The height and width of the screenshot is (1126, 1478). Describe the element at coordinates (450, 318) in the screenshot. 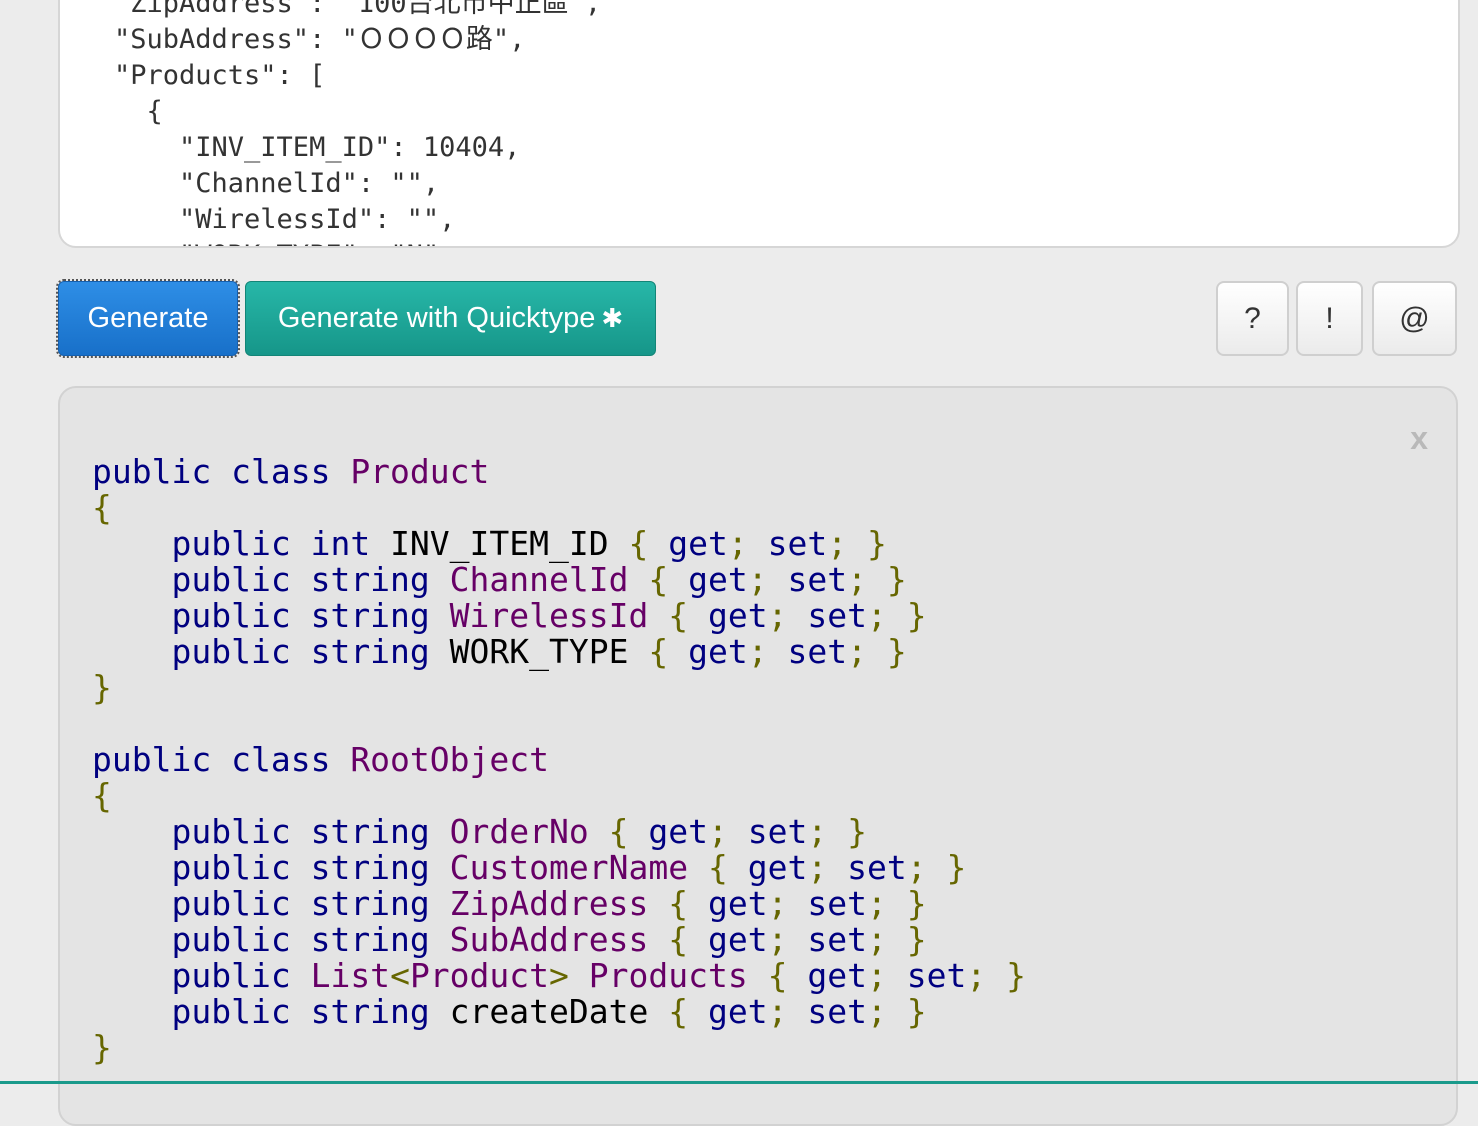

I see `generate-quicktype-button: Generate with Quicktype ✱` at that location.